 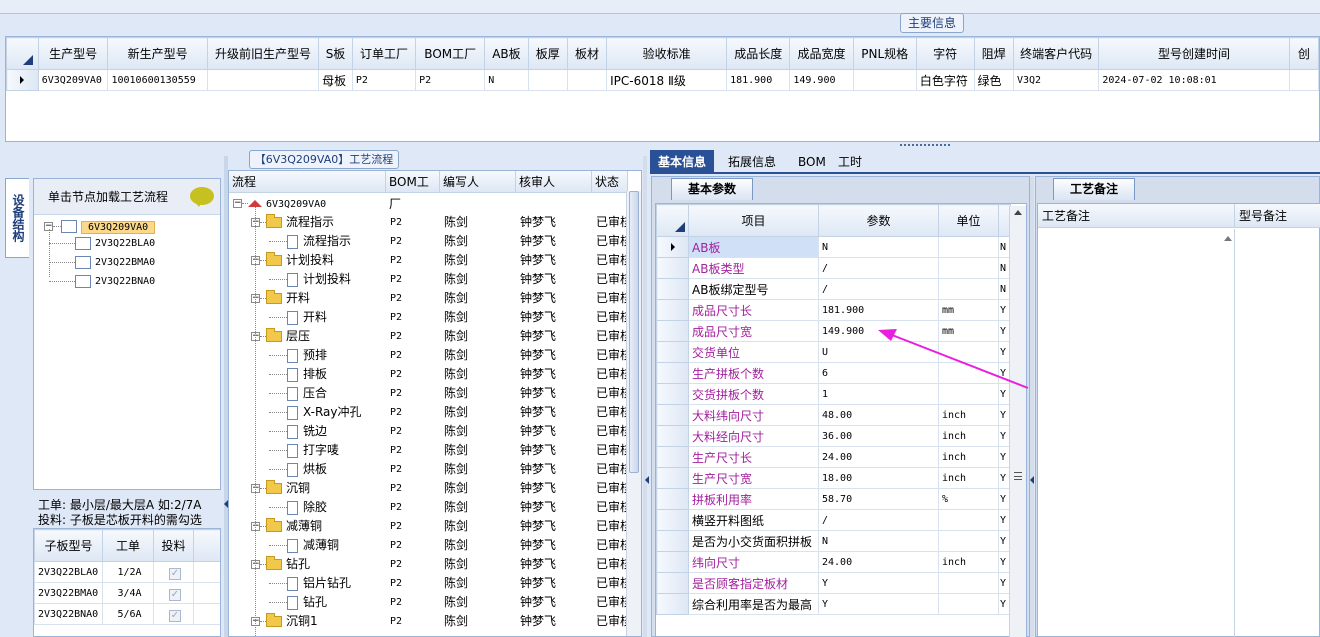 What do you see at coordinates (878, 541) in the screenshot?
I see `param-value: N` at bounding box center [878, 541].